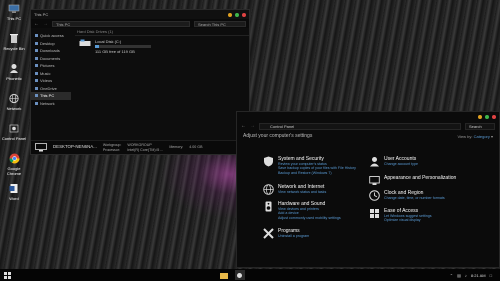  What do you see at coordinates (459, 275) in the screenshot?
I see `network-icon: ▤` at bounding box center [459, 275].